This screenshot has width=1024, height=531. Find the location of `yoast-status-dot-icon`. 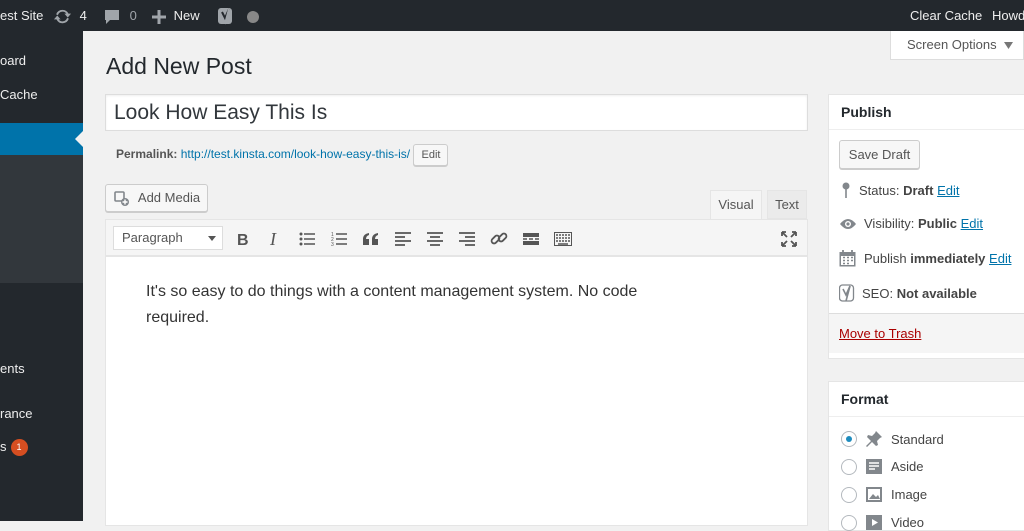

yoast-status-dot-icon is located at coordinates (252, 16).